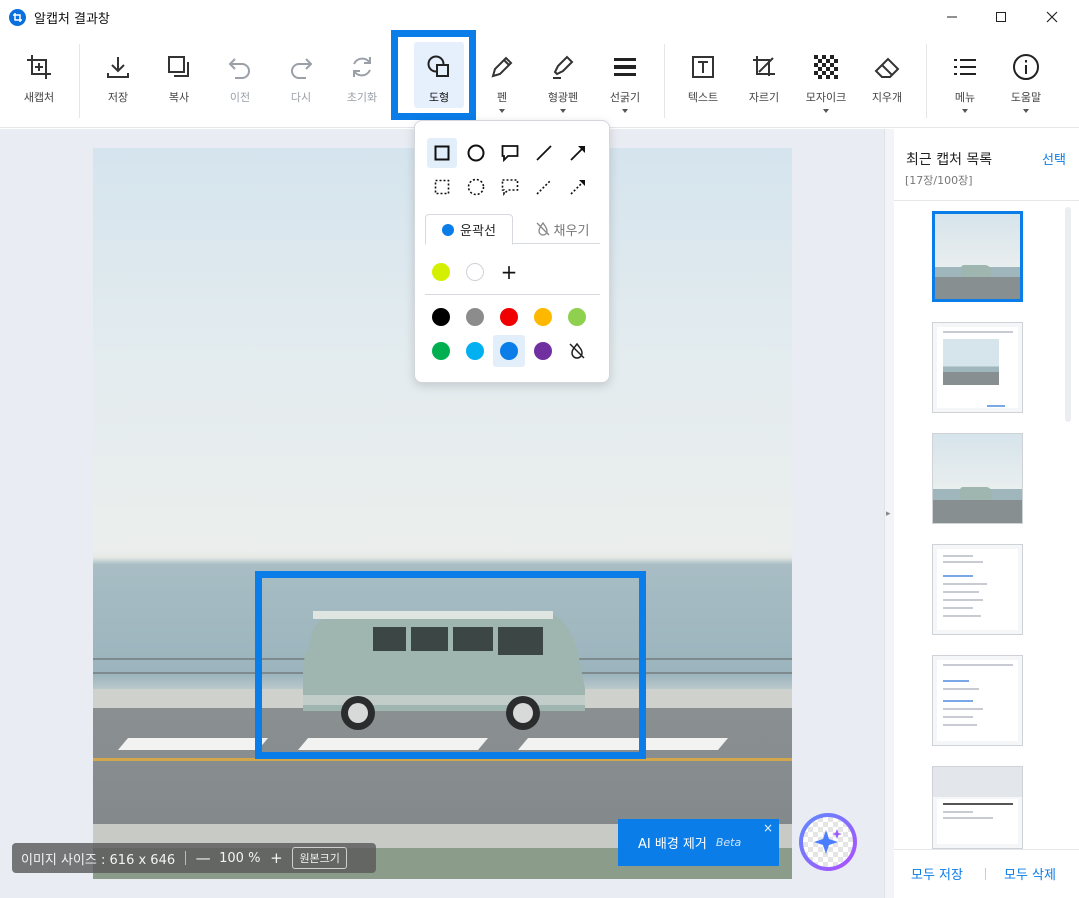 This screenshot has height=898, width=1079. What do you see at coordinates (301, 67) in the screenshot?
I see `redo-icon` at bounding box center [301, 67].